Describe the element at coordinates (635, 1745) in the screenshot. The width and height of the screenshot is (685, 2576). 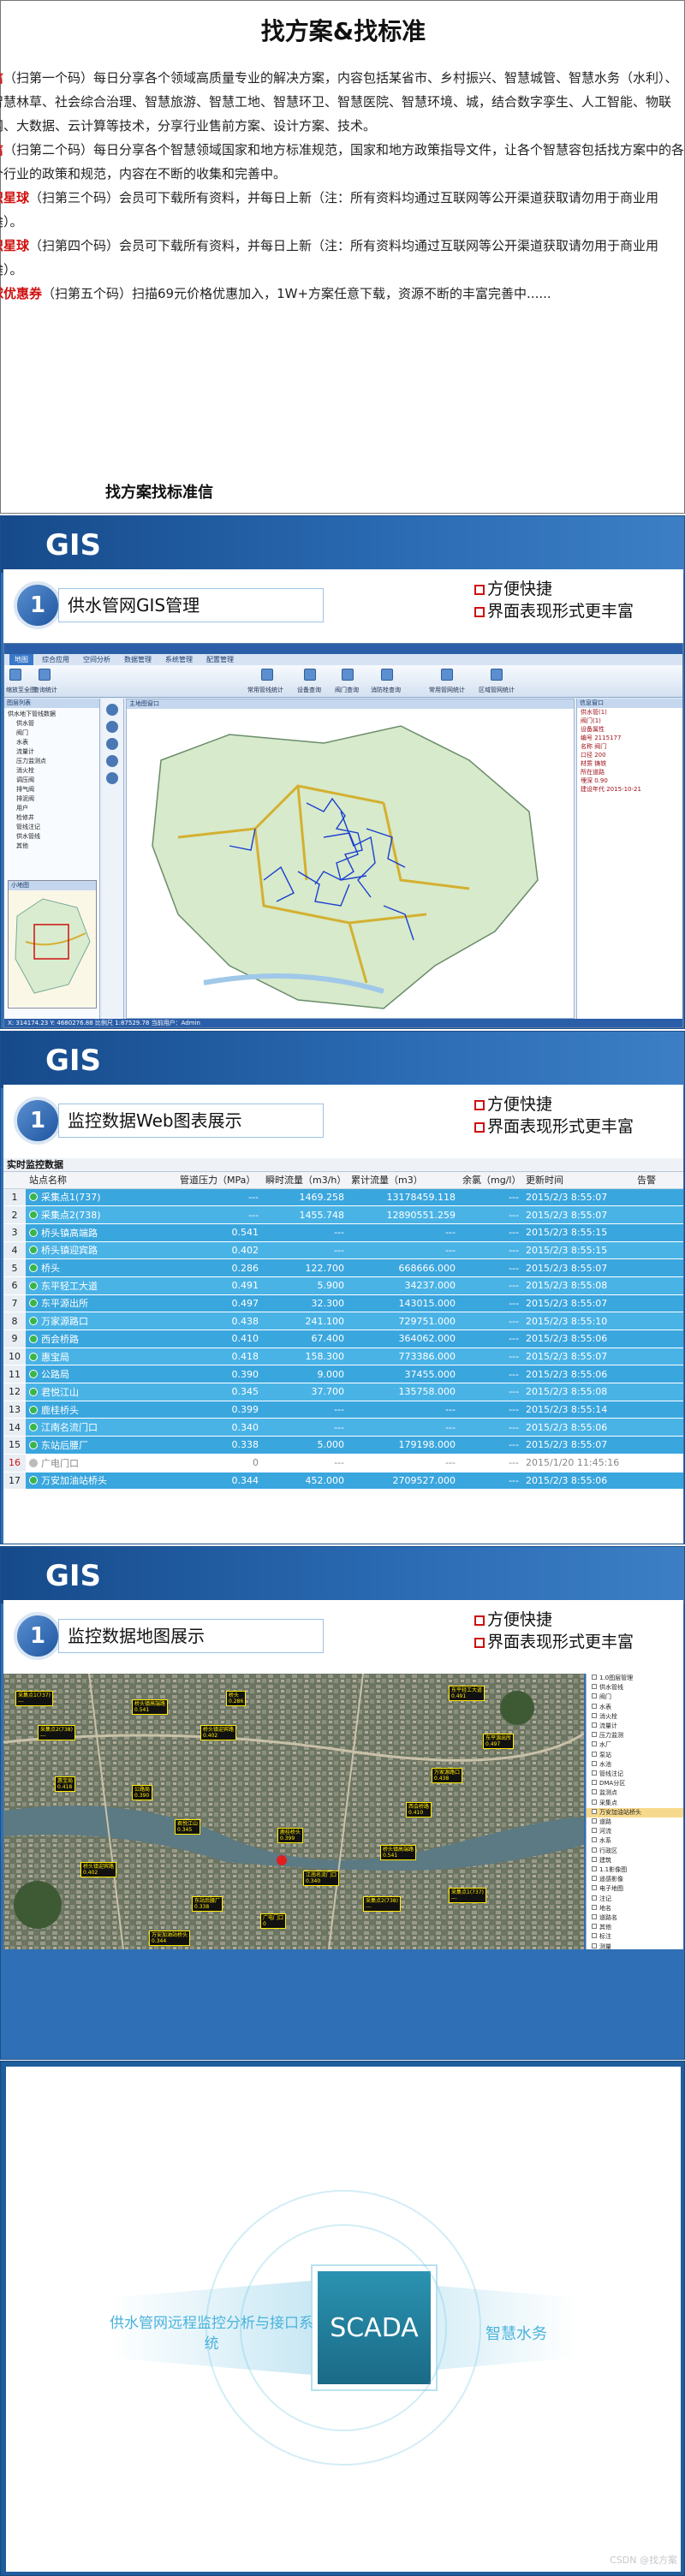
I see `layer-item: 水厂` at that location.